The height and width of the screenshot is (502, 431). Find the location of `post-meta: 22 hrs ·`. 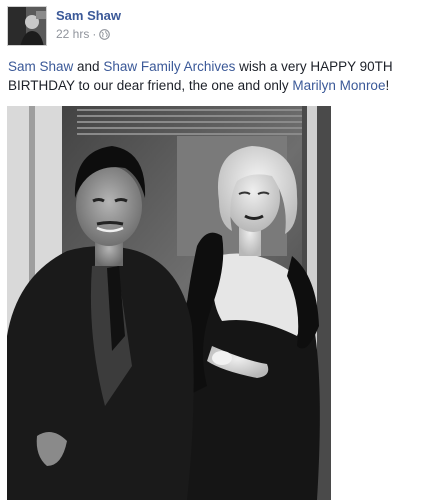

post-meta: 22 hrs · is located at coordinates (83, 34).